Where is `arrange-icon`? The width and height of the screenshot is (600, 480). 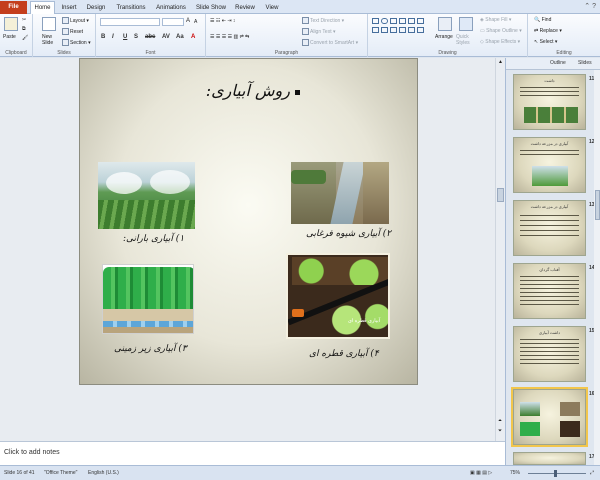
arrange-icon is located at coordinates (445, 24).